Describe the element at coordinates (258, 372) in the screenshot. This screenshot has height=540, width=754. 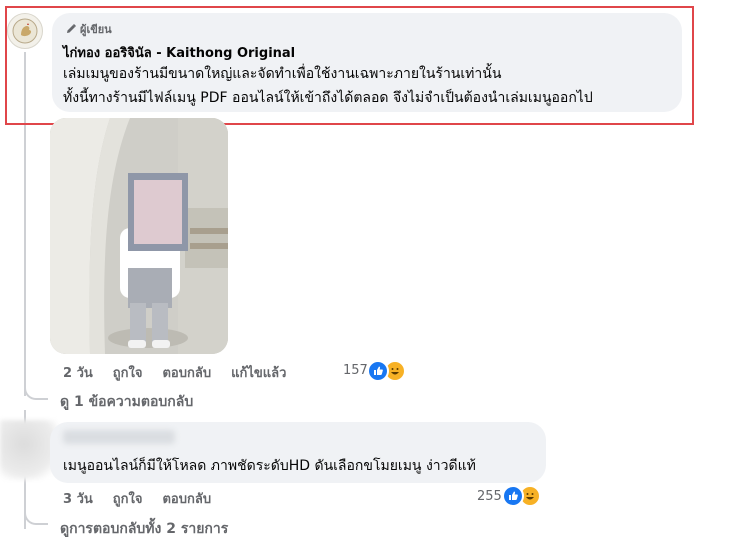
I see `edited-label: แก้ไขแล้ว` at that location.